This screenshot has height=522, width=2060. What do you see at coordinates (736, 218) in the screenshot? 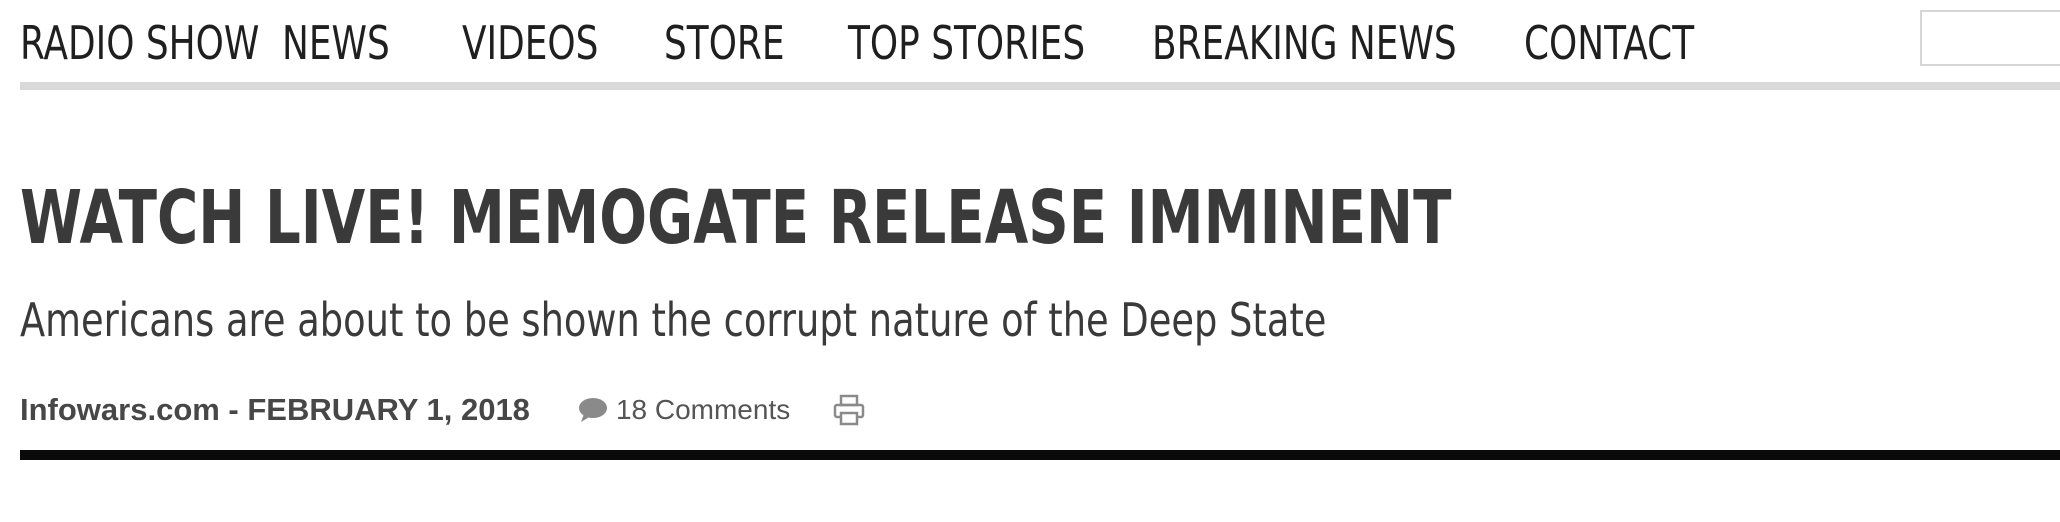
I see `article-headline: WATCH LIVE! MEMOGATE RELEASE IMMINENT` at bounding box center [736, 218].